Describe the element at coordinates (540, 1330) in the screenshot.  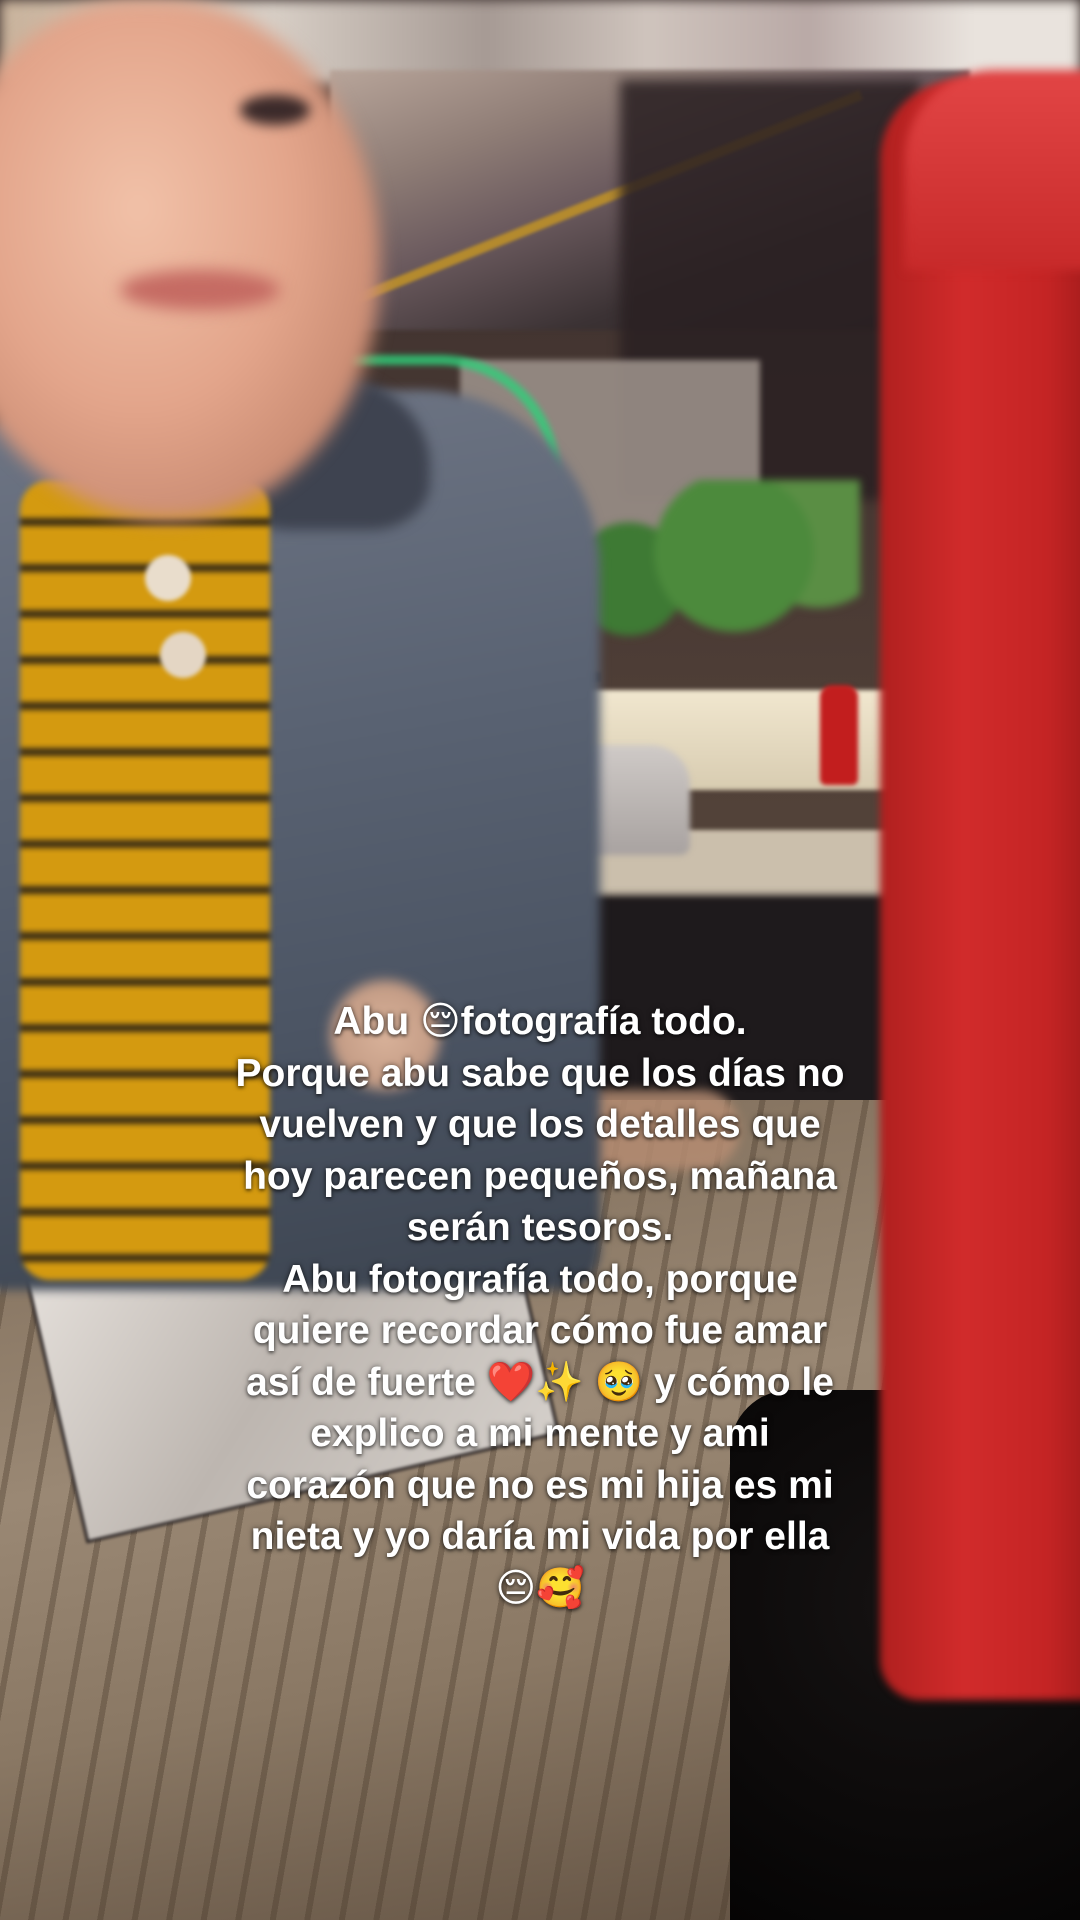
I see `caption-line: quiere recordar cómo fue amar` at that location.